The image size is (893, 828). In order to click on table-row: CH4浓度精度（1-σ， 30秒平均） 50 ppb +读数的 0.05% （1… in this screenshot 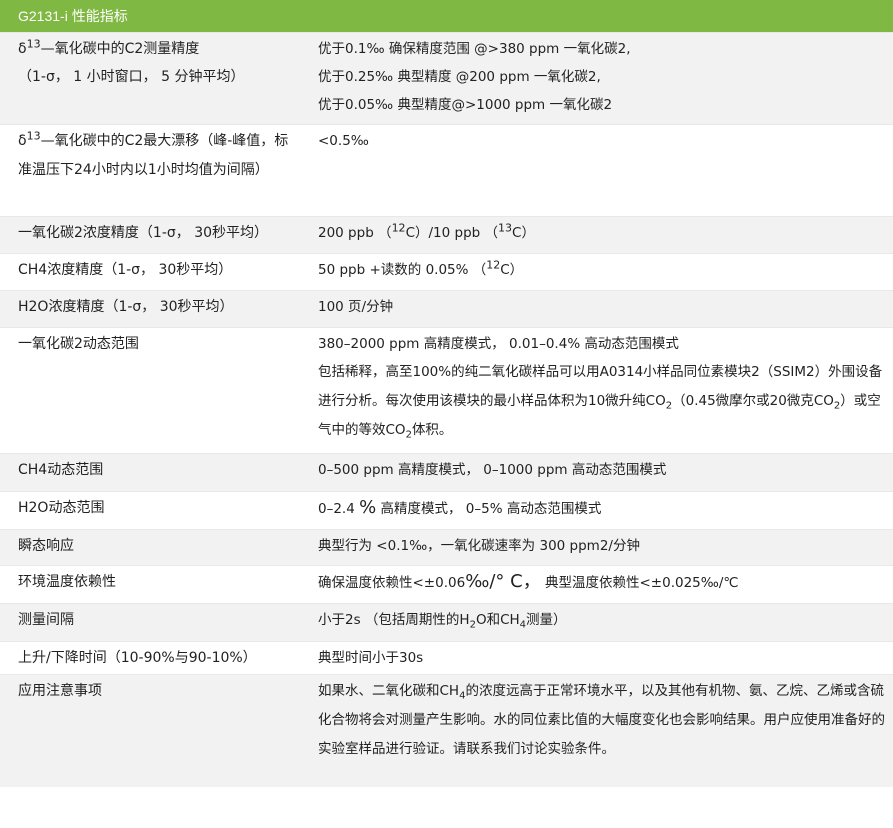, I will do `click(446, 272)`.